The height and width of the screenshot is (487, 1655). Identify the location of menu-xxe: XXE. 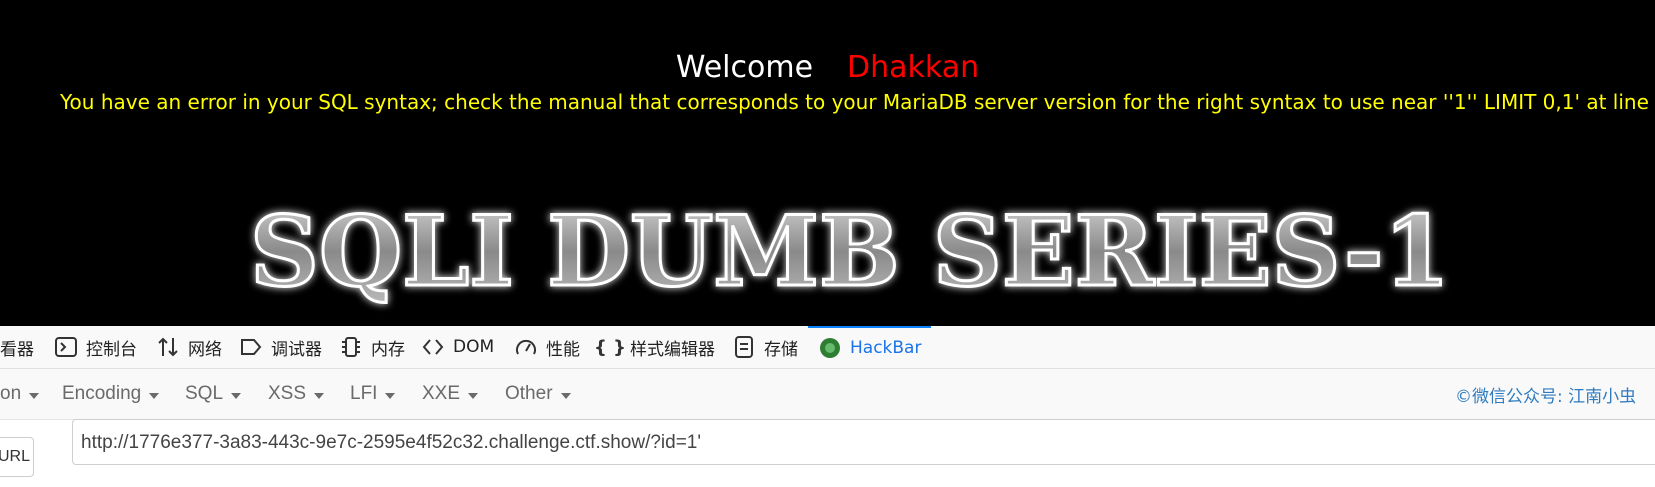
(450, 394).